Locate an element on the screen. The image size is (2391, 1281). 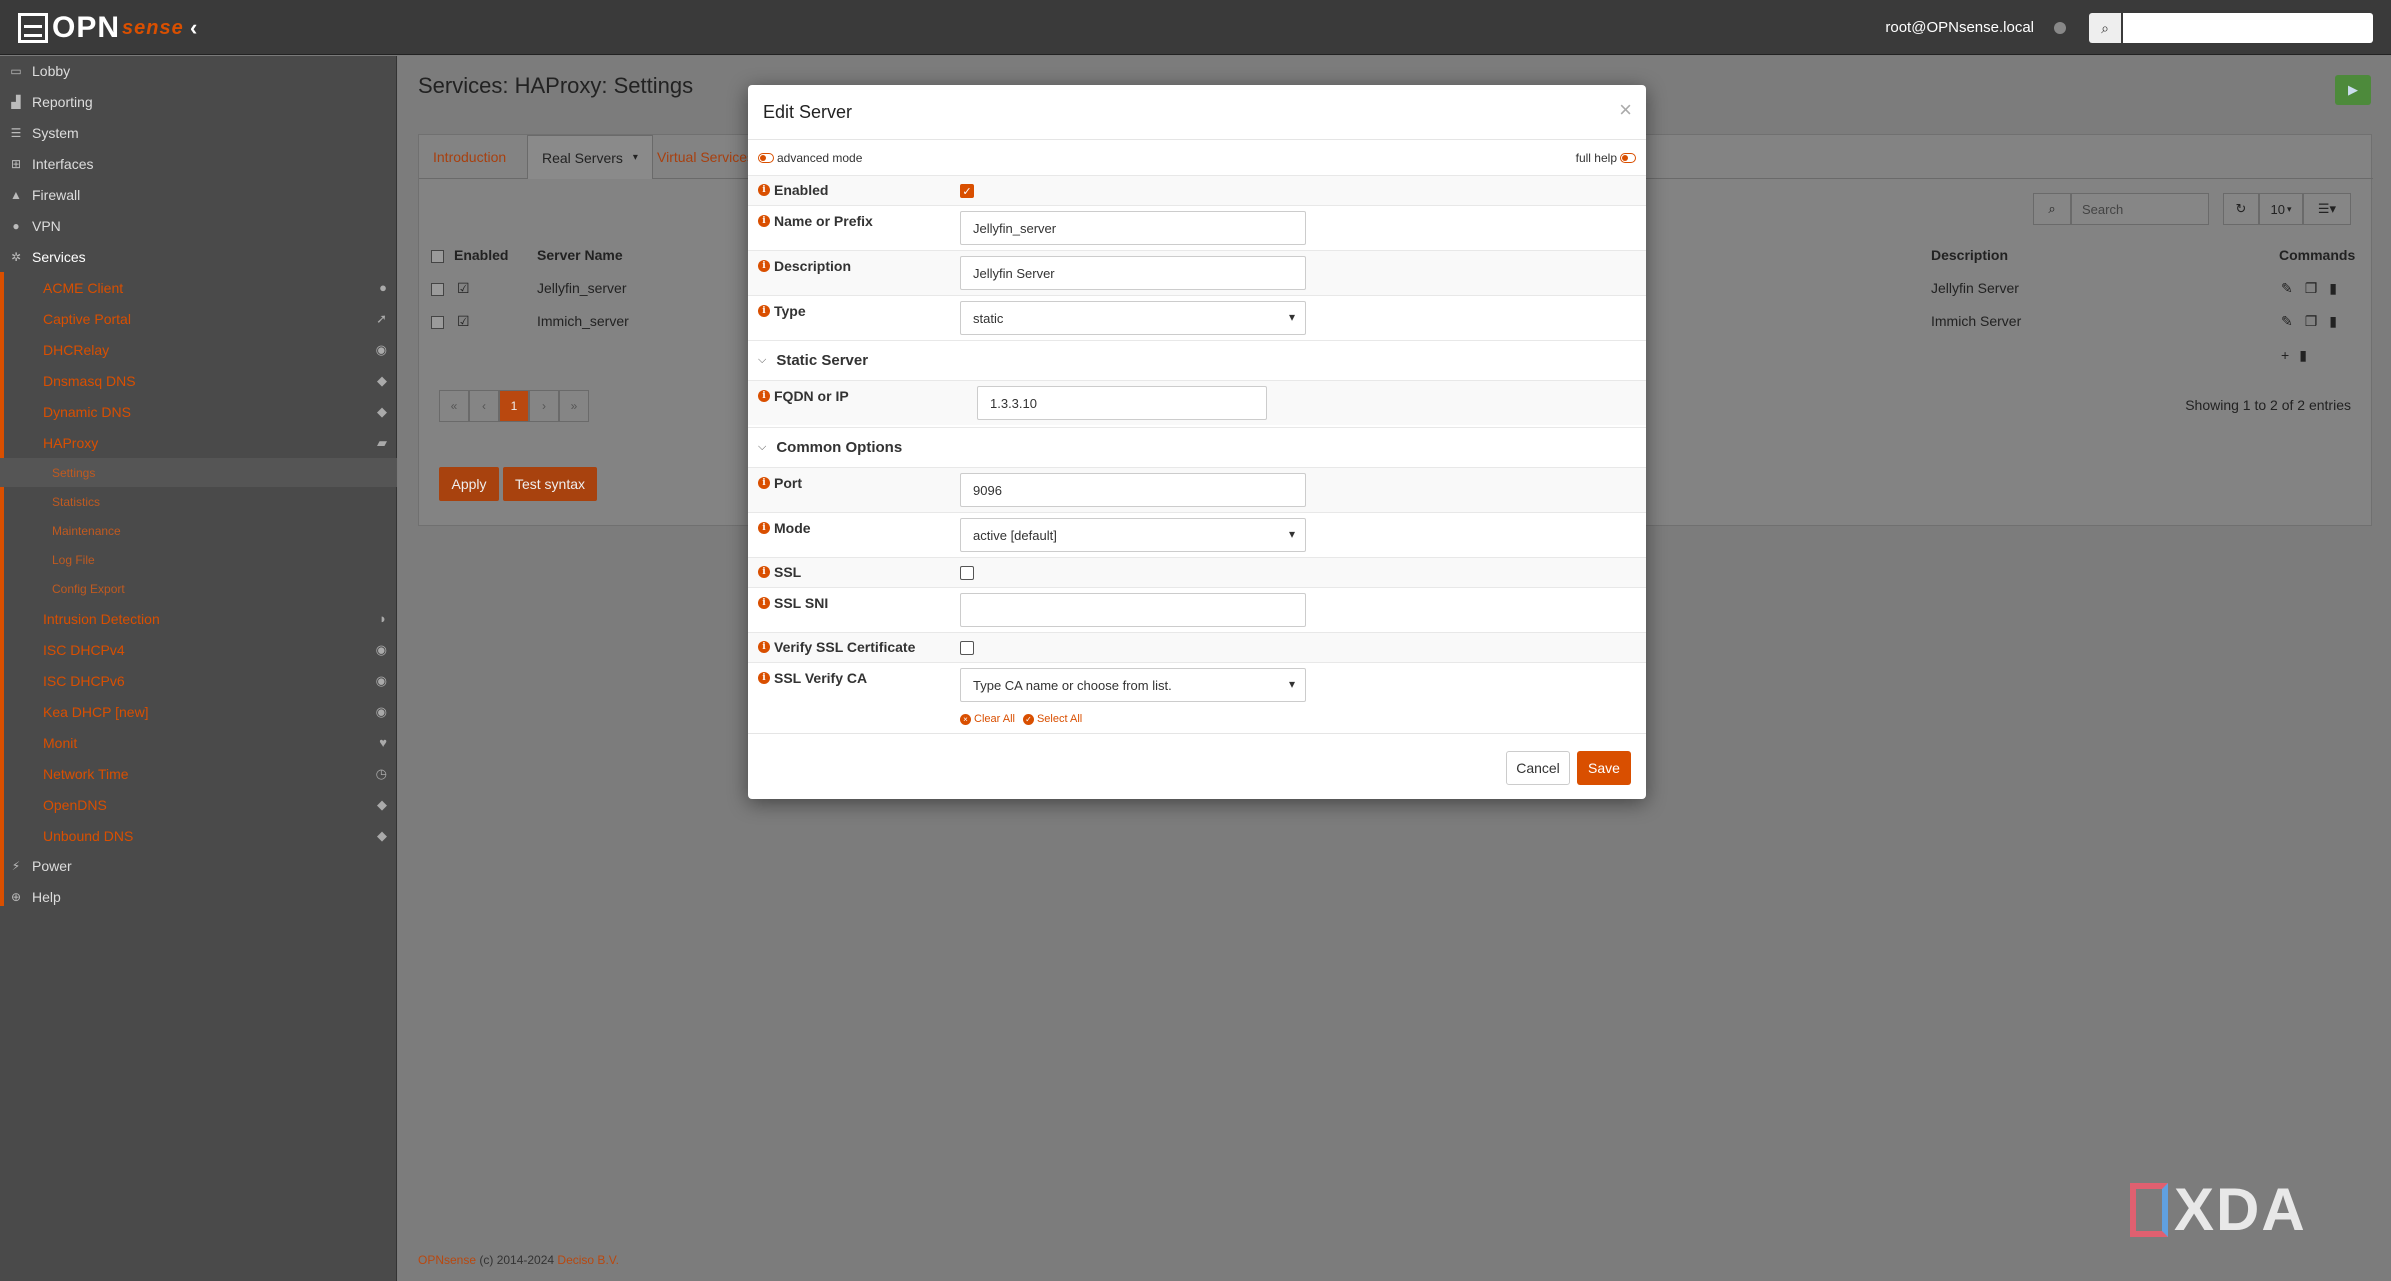
select-all-link: Select All is located at coordinates (1059, 719).